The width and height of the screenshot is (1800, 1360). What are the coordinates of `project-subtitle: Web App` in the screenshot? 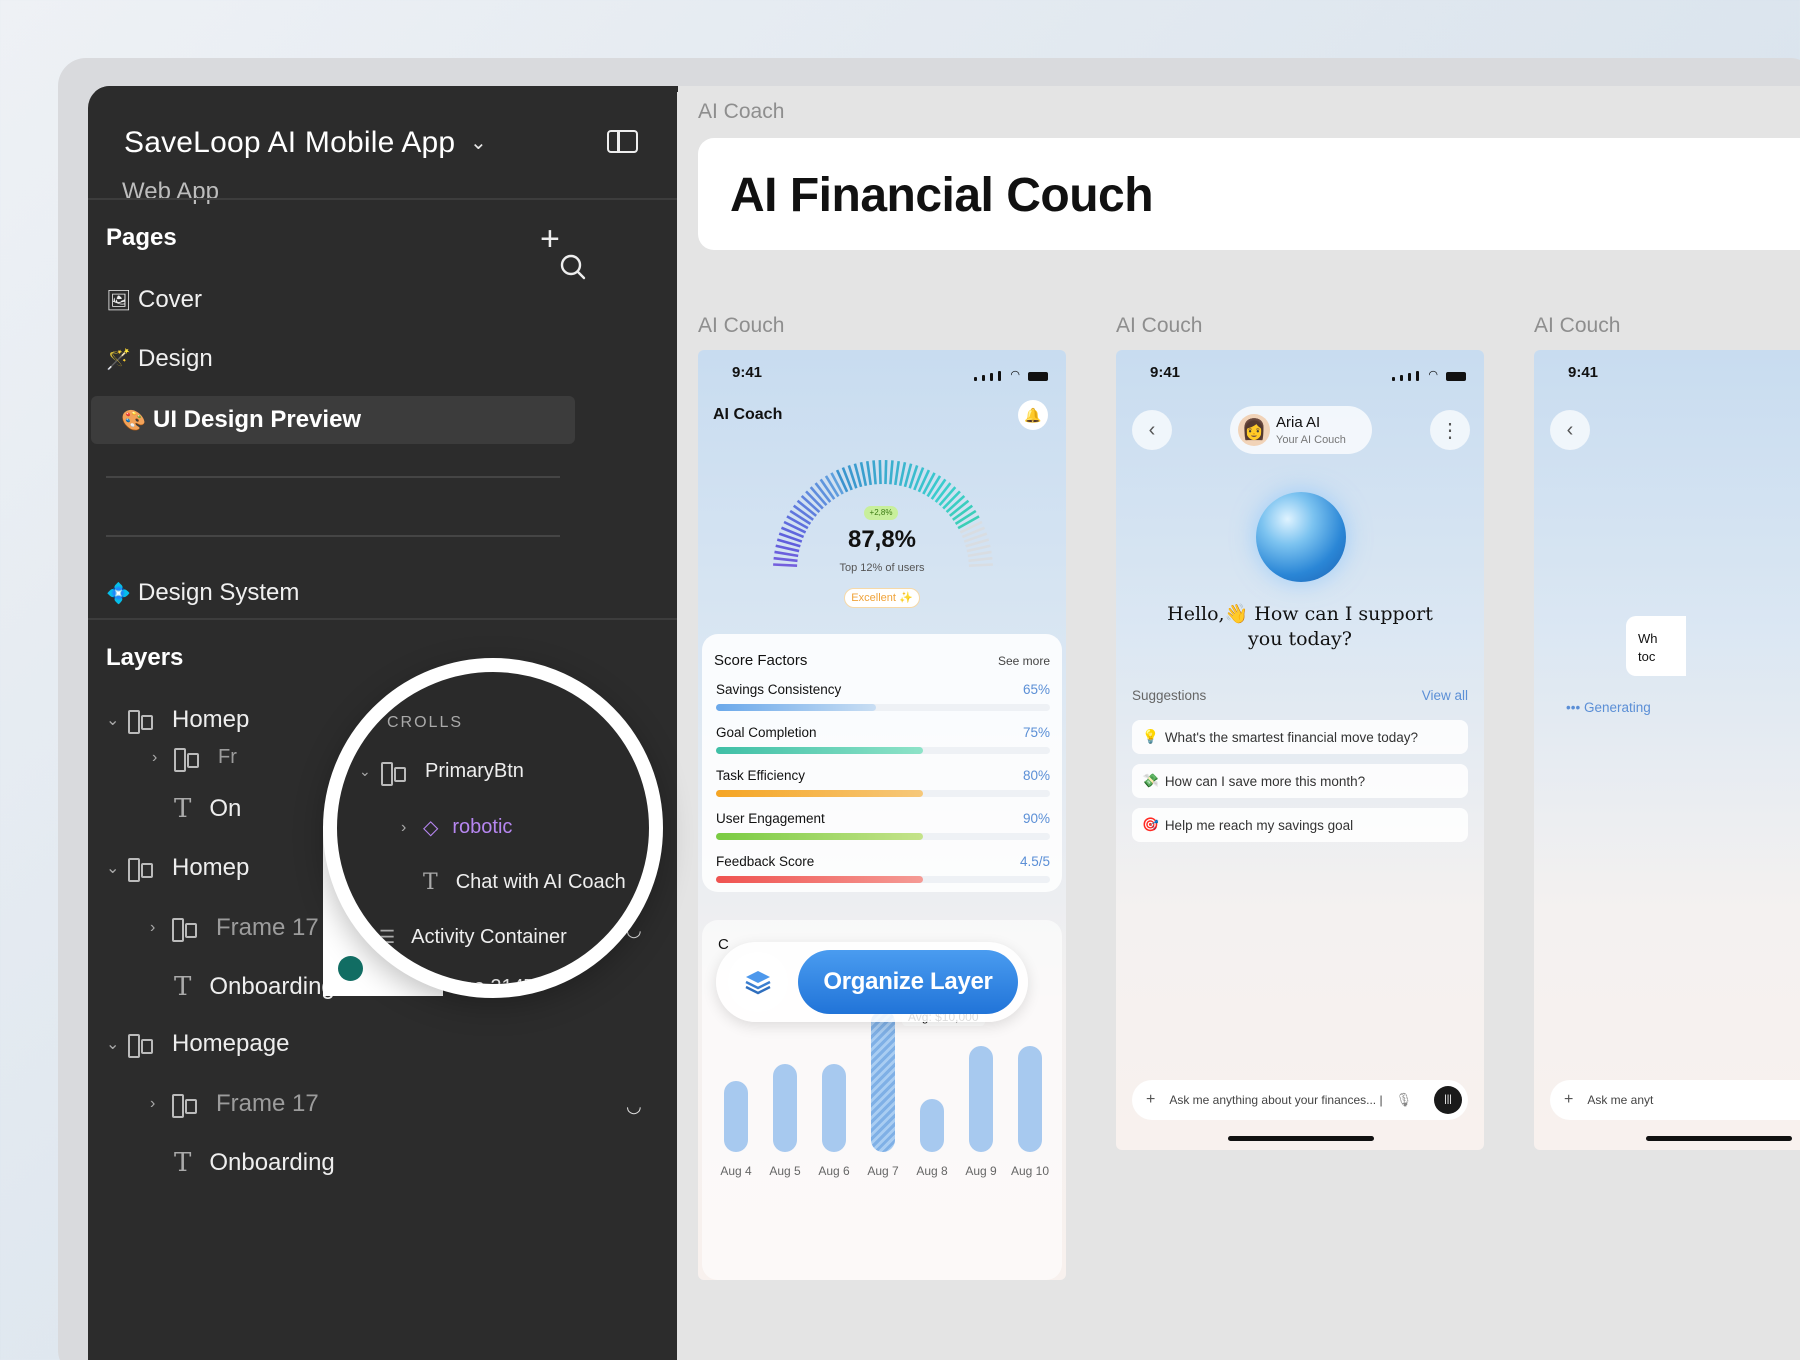 It's located at (170, 191).